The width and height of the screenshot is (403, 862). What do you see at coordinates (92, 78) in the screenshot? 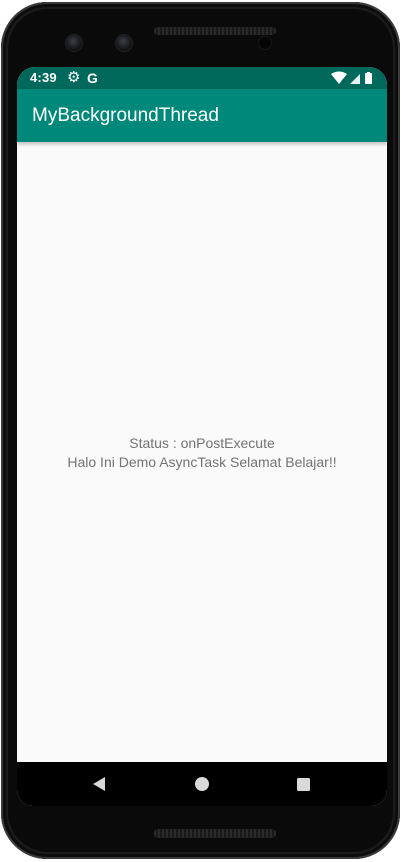
I see `google-g-icon: G` at bounding box center [92, 78].